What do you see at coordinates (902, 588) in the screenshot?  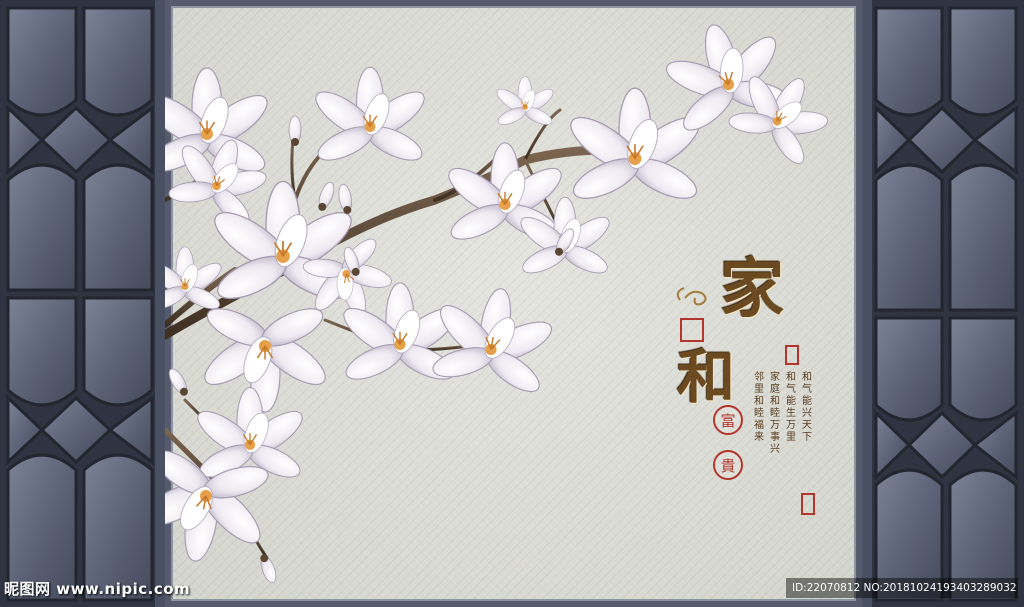 I see `watermark-id: ID:22070812 NO:20181024193403289032` at bounding box center [902, 588].